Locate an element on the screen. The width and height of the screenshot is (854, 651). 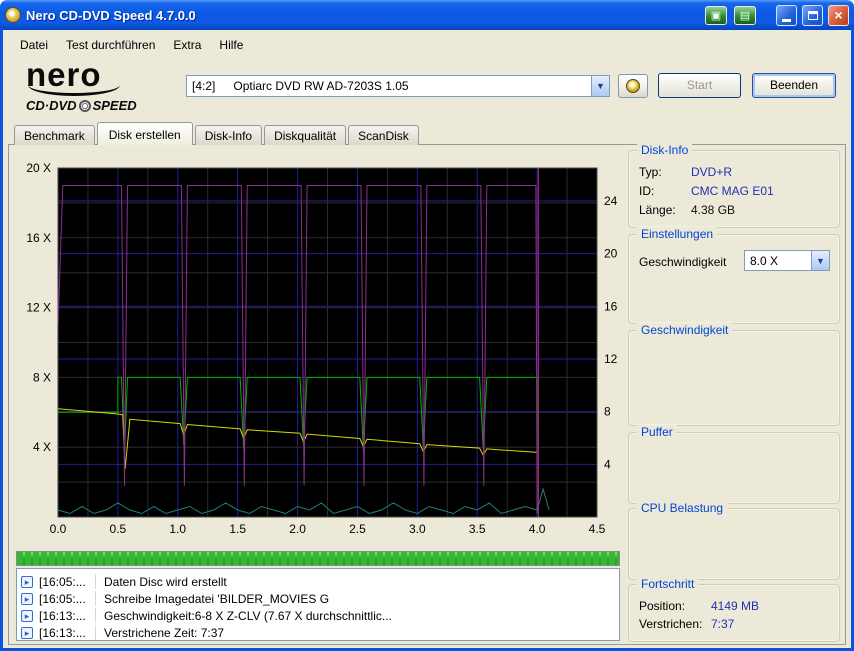
svg-text: 24 is located at coordinates (611, 201).